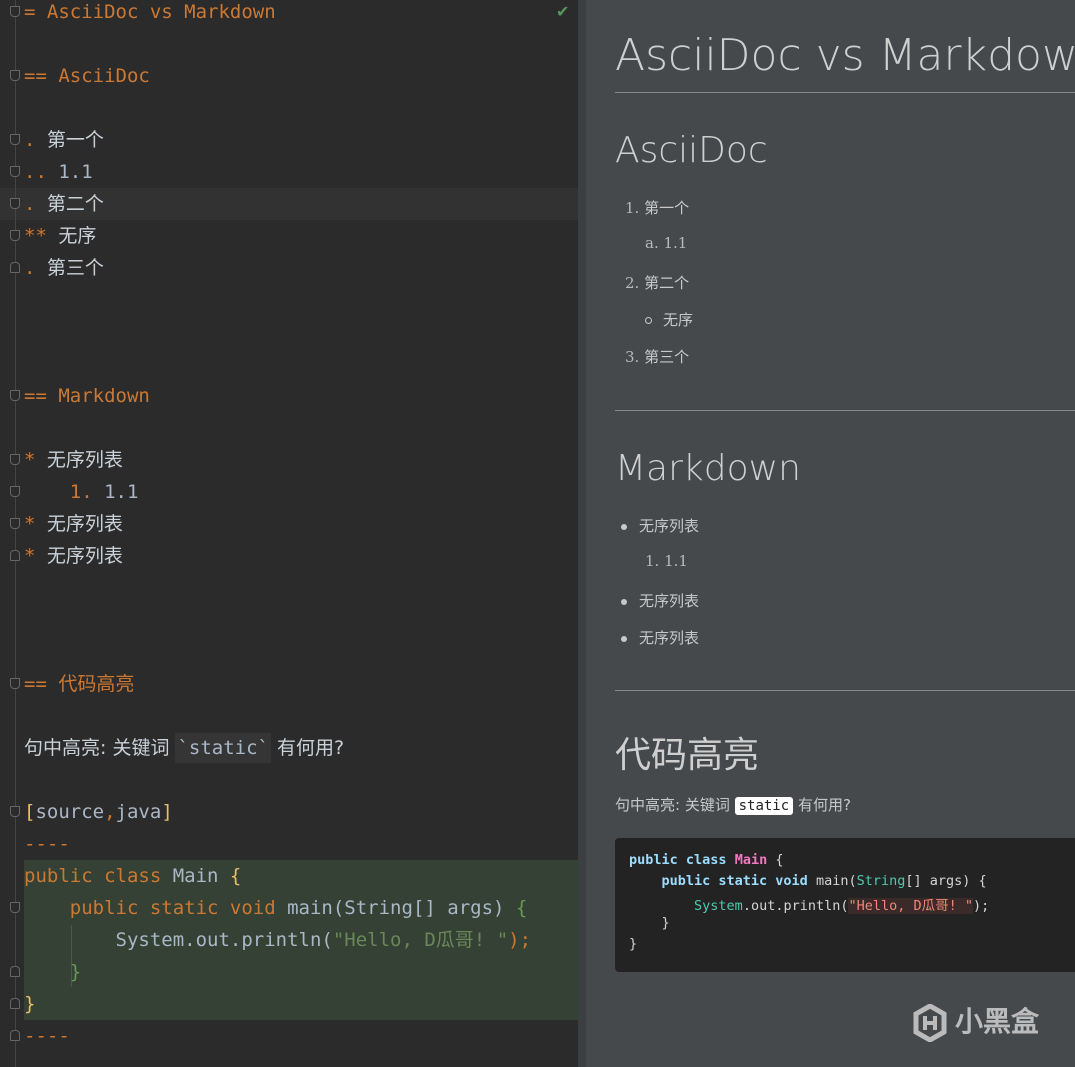  I want to click on comma: ,, so click(110, 812).